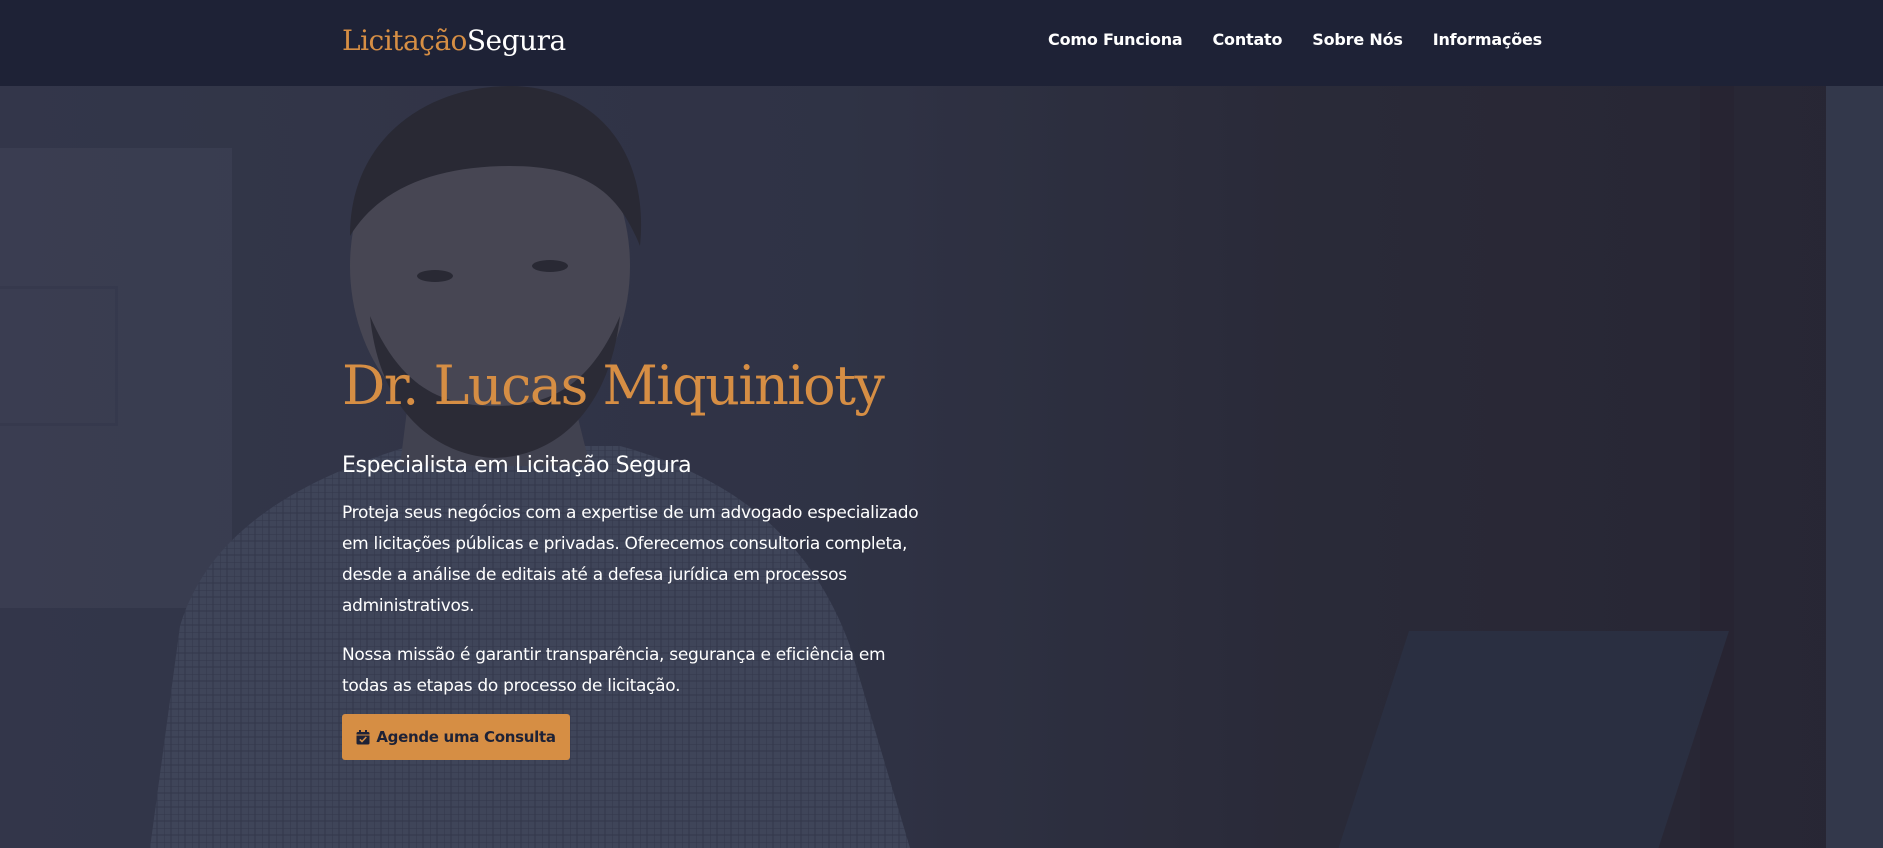  What do you see at coordinates (1488, 39) in the screenshot?
I see `nav-link-informacoes: Informações` at bounding box center [1488, 39].